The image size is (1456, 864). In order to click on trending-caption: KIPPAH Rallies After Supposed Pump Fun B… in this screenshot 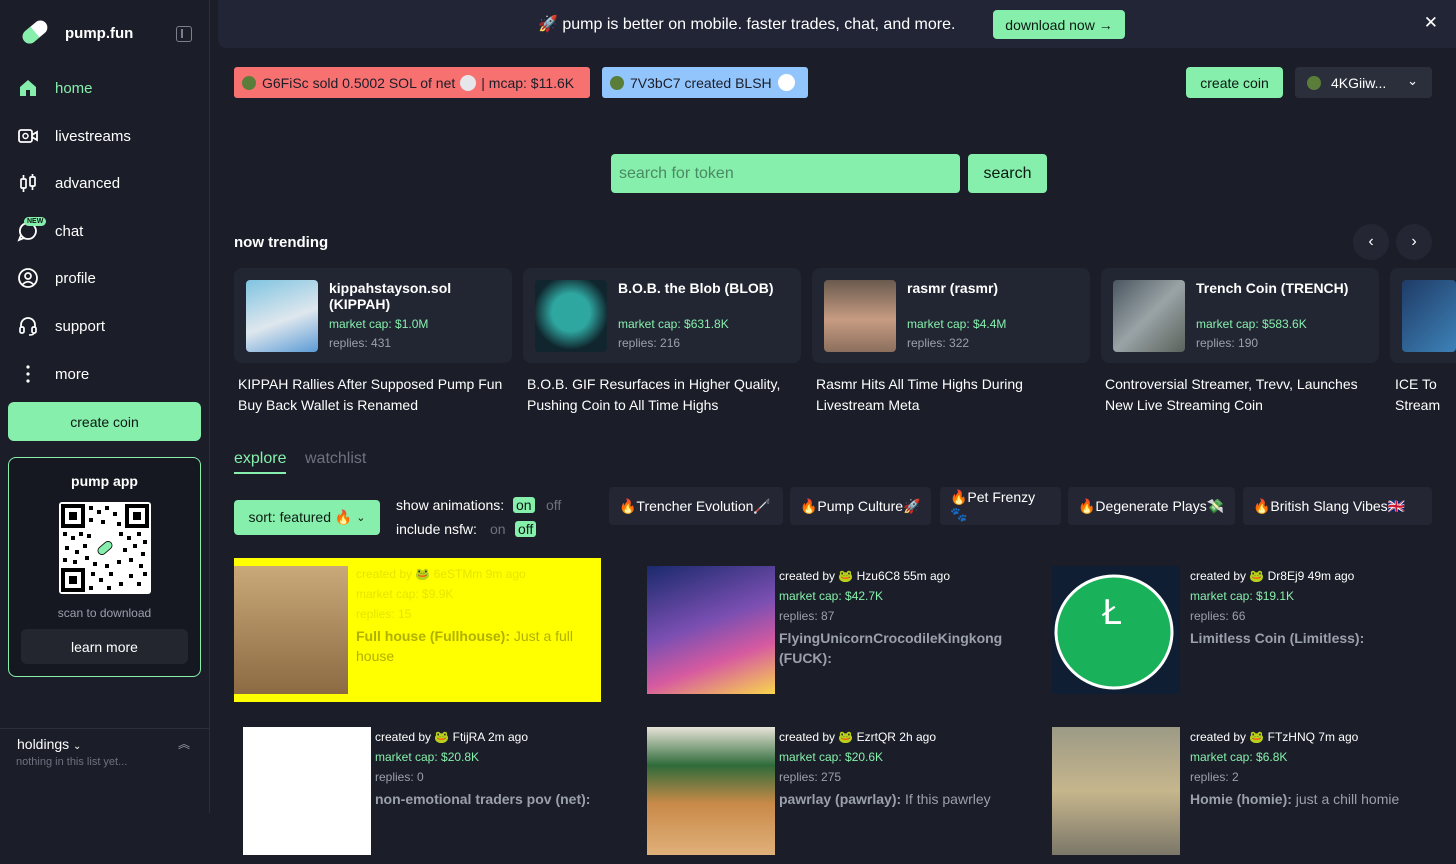, I will do `click(373, 395)`.